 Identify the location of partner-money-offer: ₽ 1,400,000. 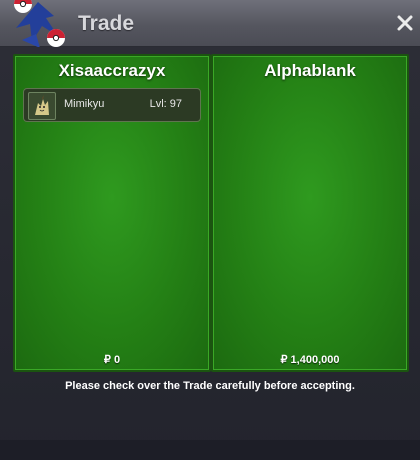
(310, 360).